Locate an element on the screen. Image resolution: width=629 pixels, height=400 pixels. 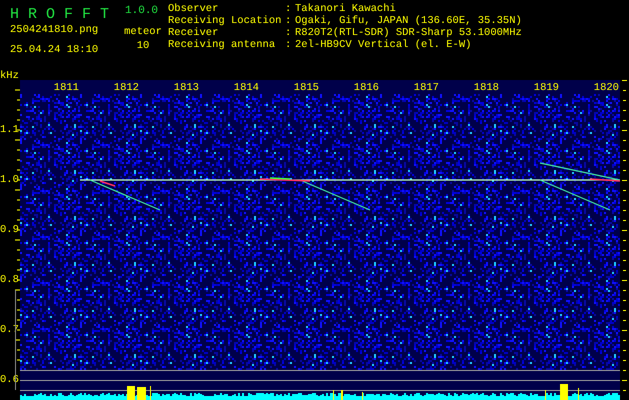
info-label: Receiving Location is located at coordinates (225, 21).